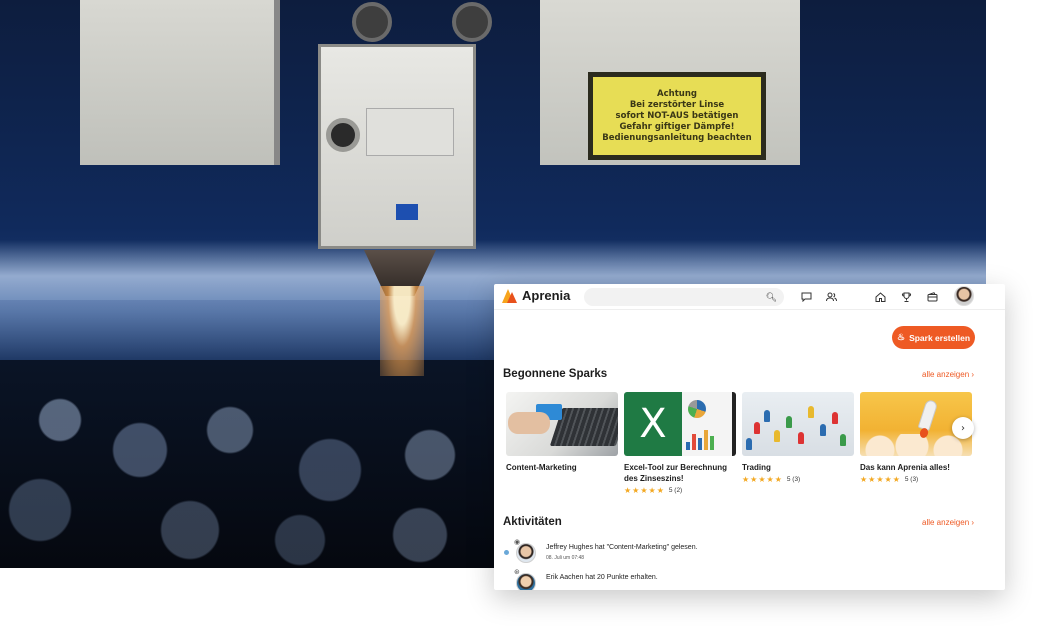 The width and height of the screenshot is (1050, 635). What do you see at coordinates (674, 298) in the screenshot?
I see `search-input` at bounding box center [674, 298].